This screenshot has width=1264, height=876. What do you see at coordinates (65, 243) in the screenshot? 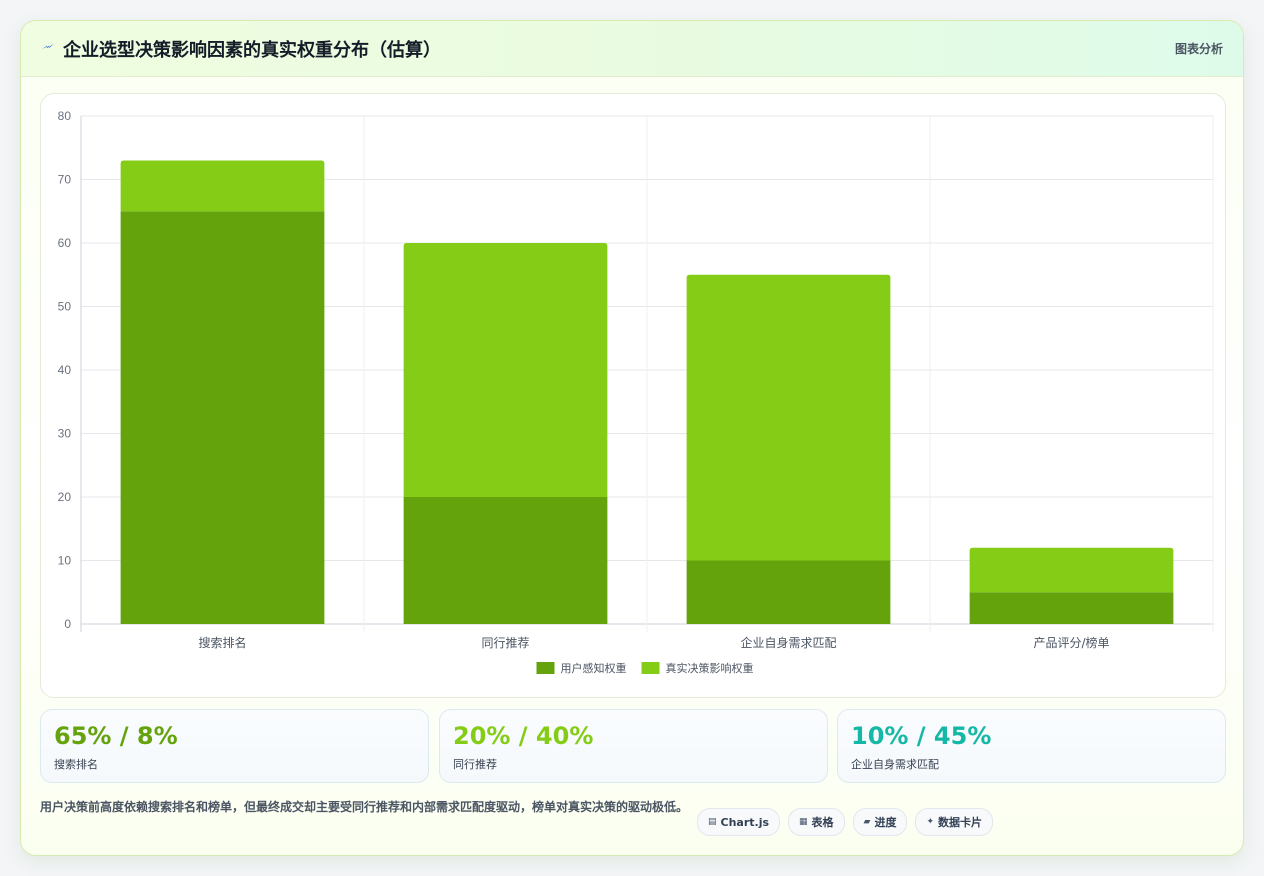
I see `y-tick-label: 60` at bounding box center [65, 243].